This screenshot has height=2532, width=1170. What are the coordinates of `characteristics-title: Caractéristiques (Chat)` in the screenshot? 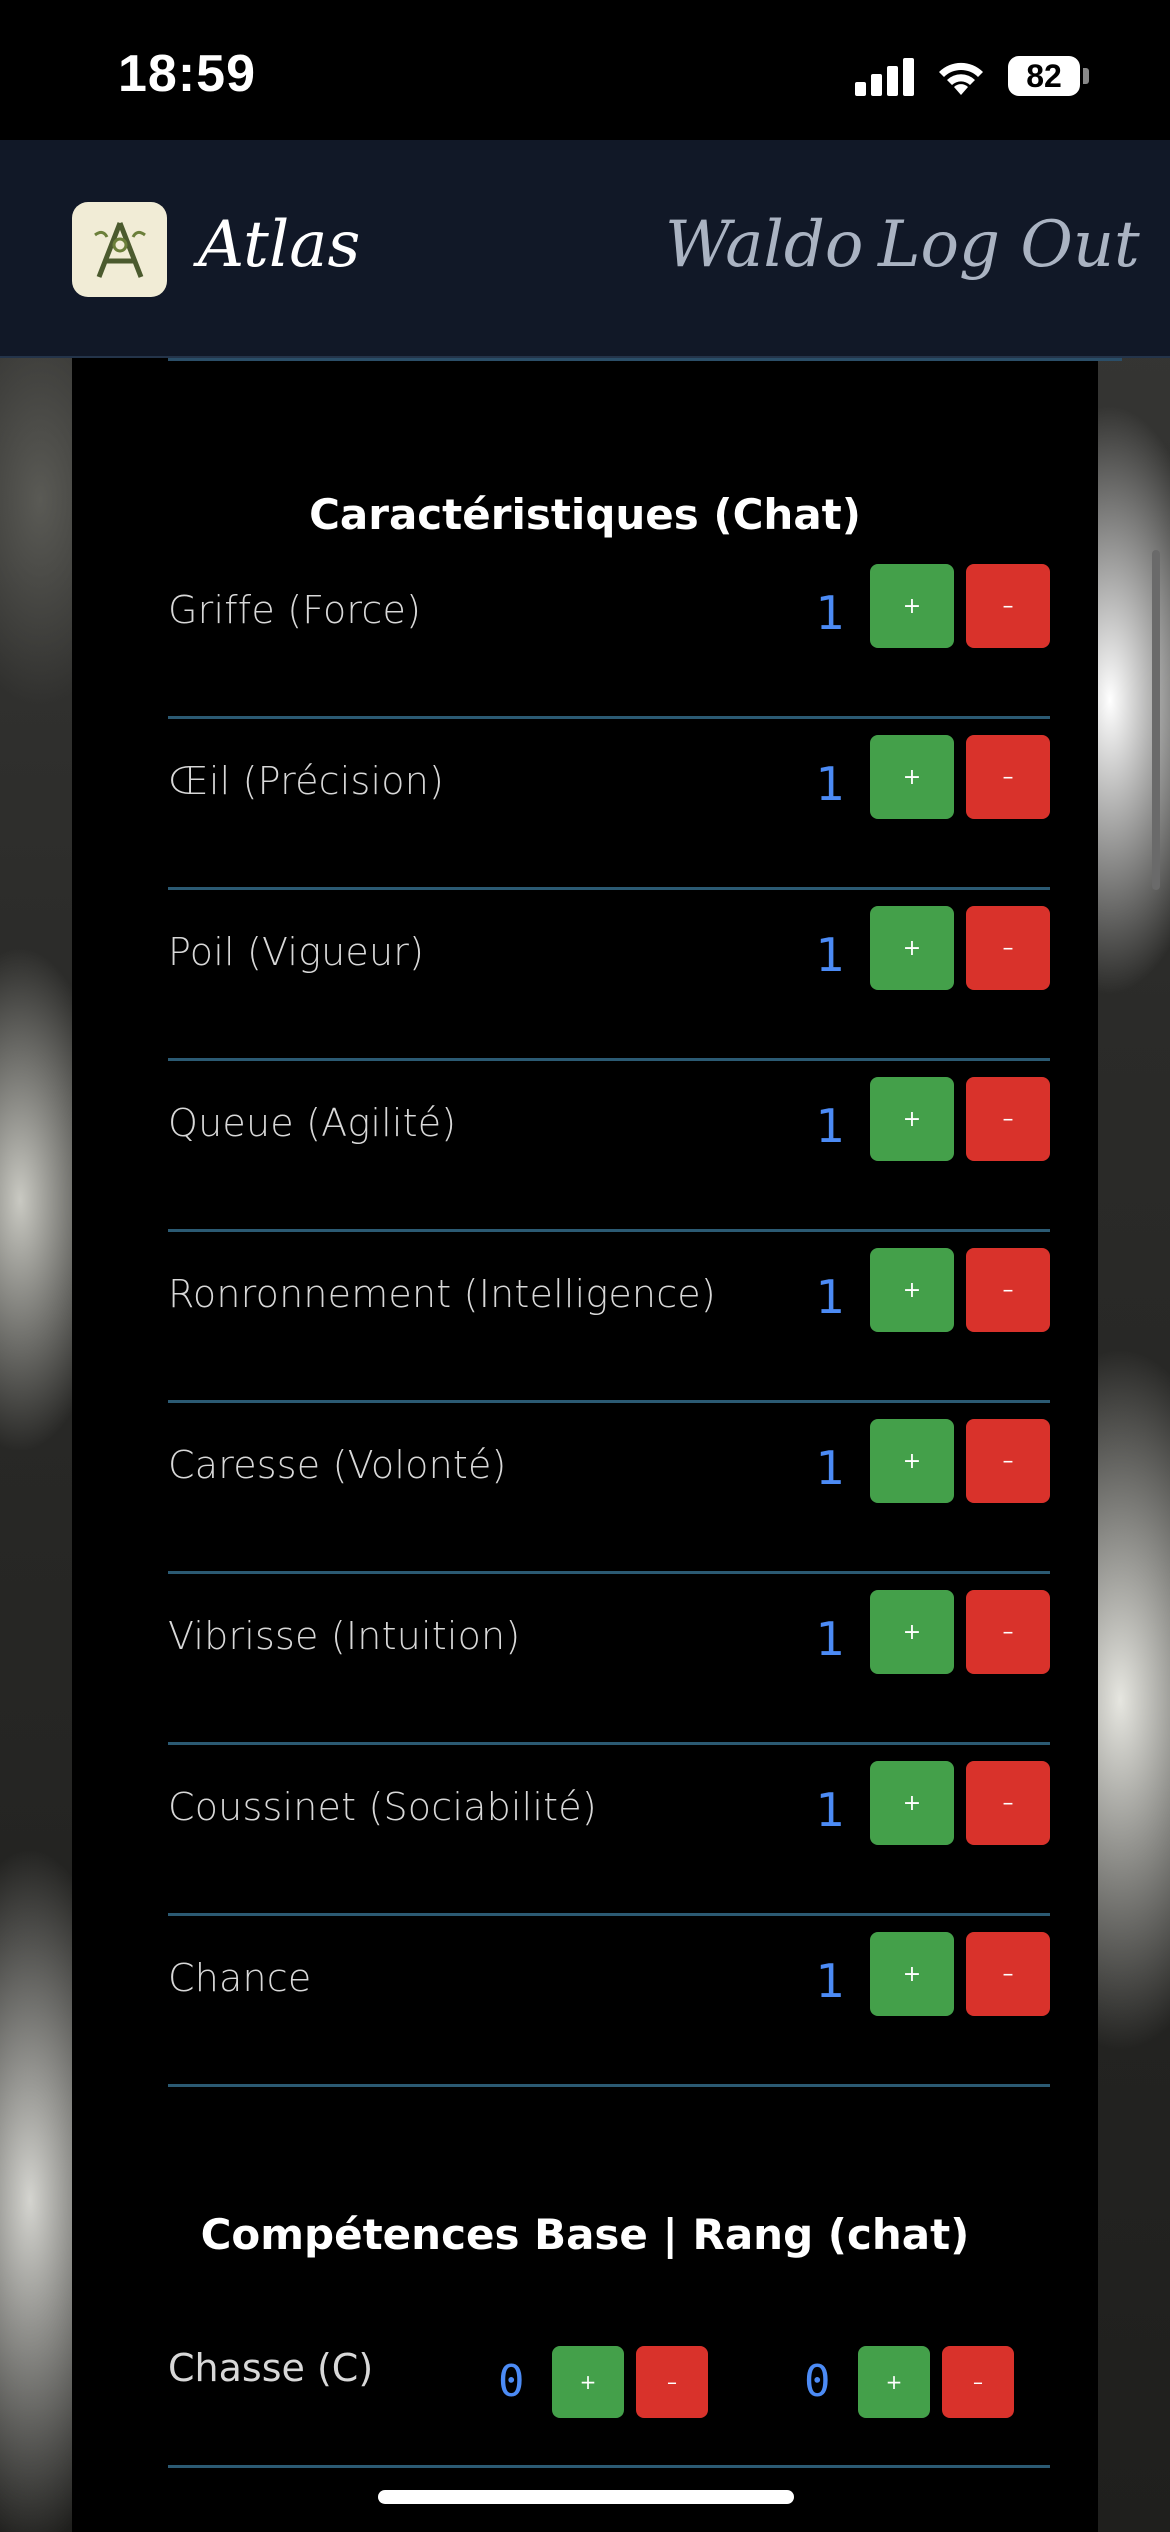 It's located at (585, 514).